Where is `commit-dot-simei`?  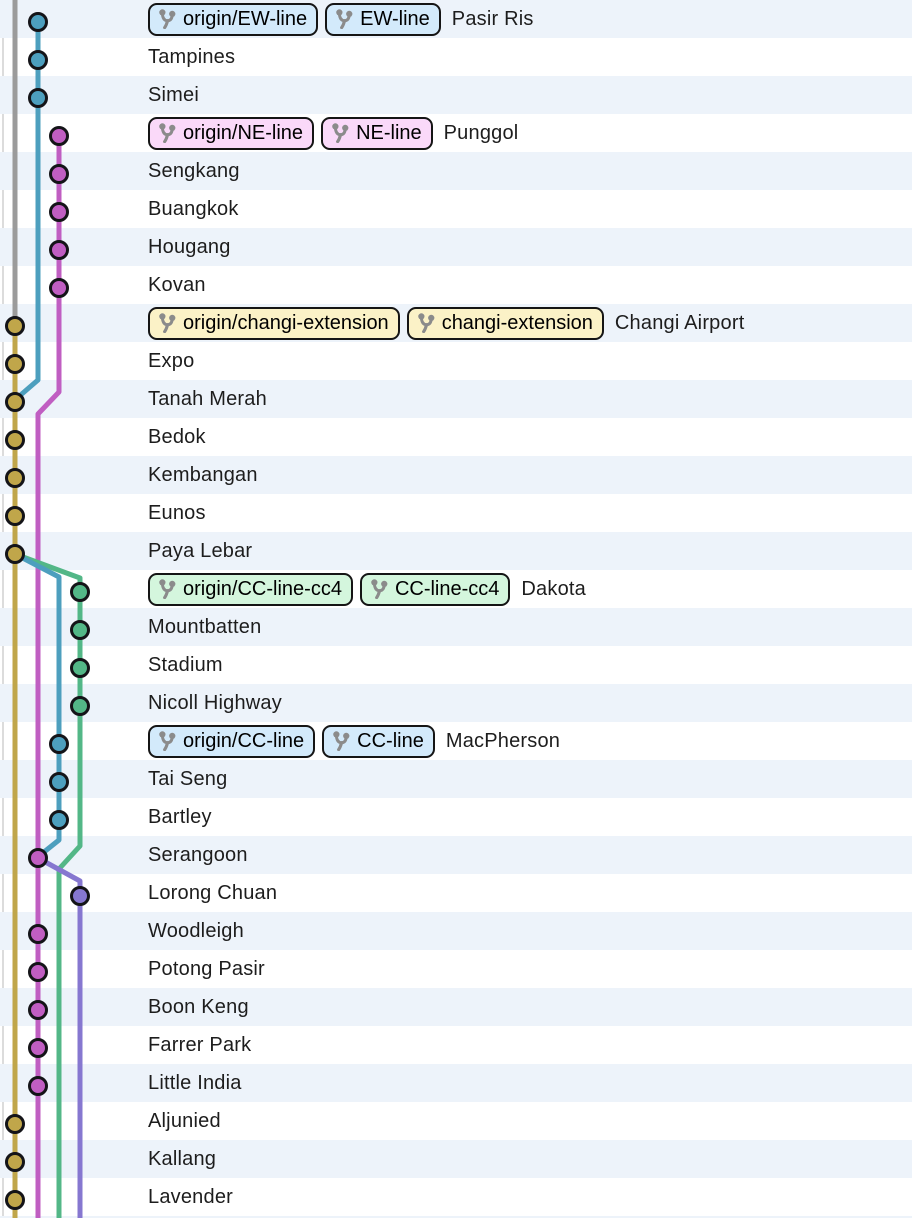
commit-dot-simei is located at coordinates (38, 98).